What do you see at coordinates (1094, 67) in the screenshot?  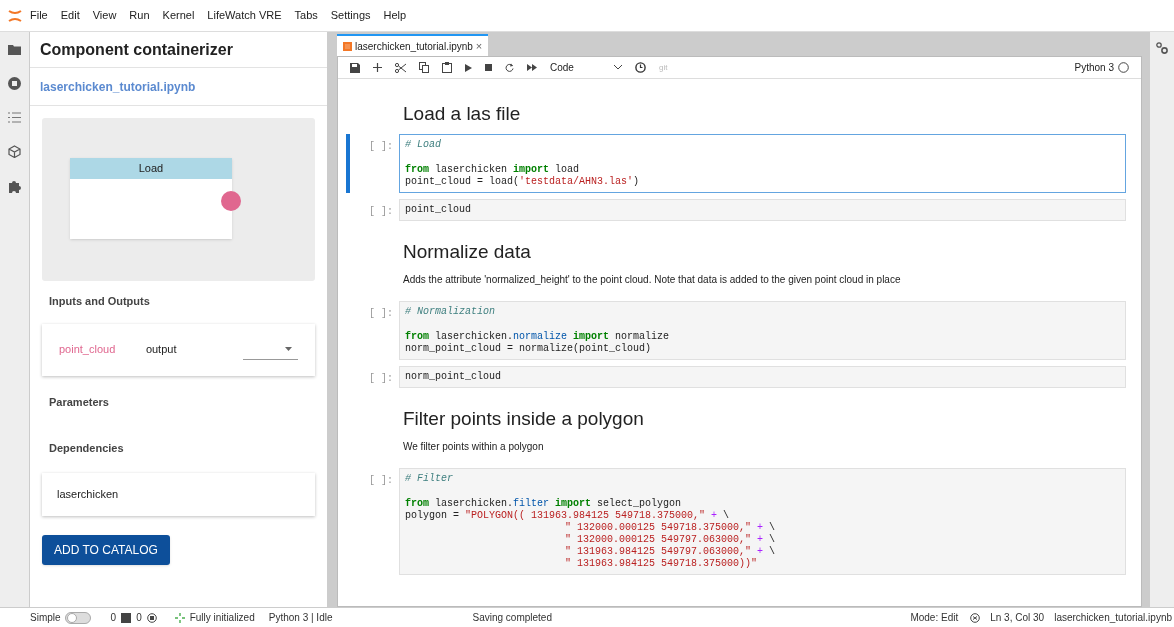 I see `kernel-name: Python 3` at bounding box center [1094, 67].